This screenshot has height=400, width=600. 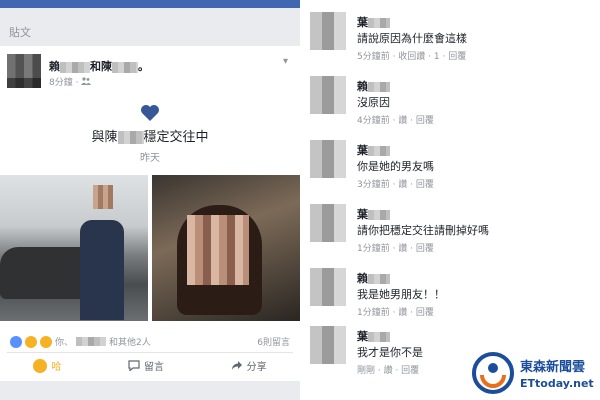 I want to click on post-meta: 8分鐘 ·, so click(x=70, y=81).